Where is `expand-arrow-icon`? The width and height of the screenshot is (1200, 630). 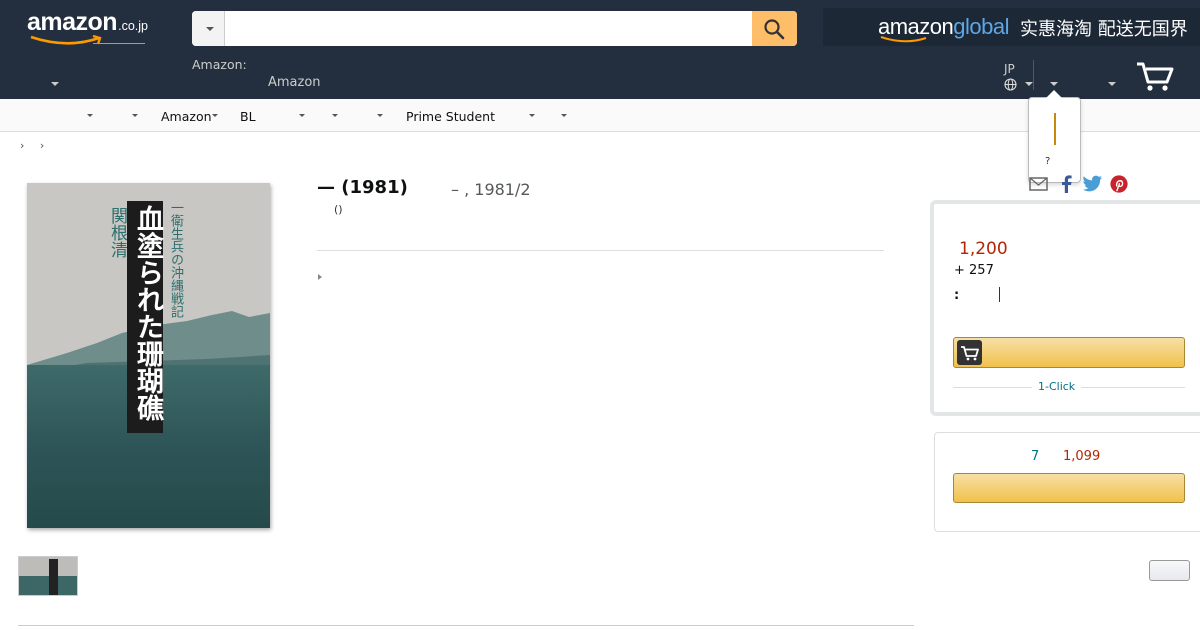
expand-arrow-icon is located at coordinates (320, 277).